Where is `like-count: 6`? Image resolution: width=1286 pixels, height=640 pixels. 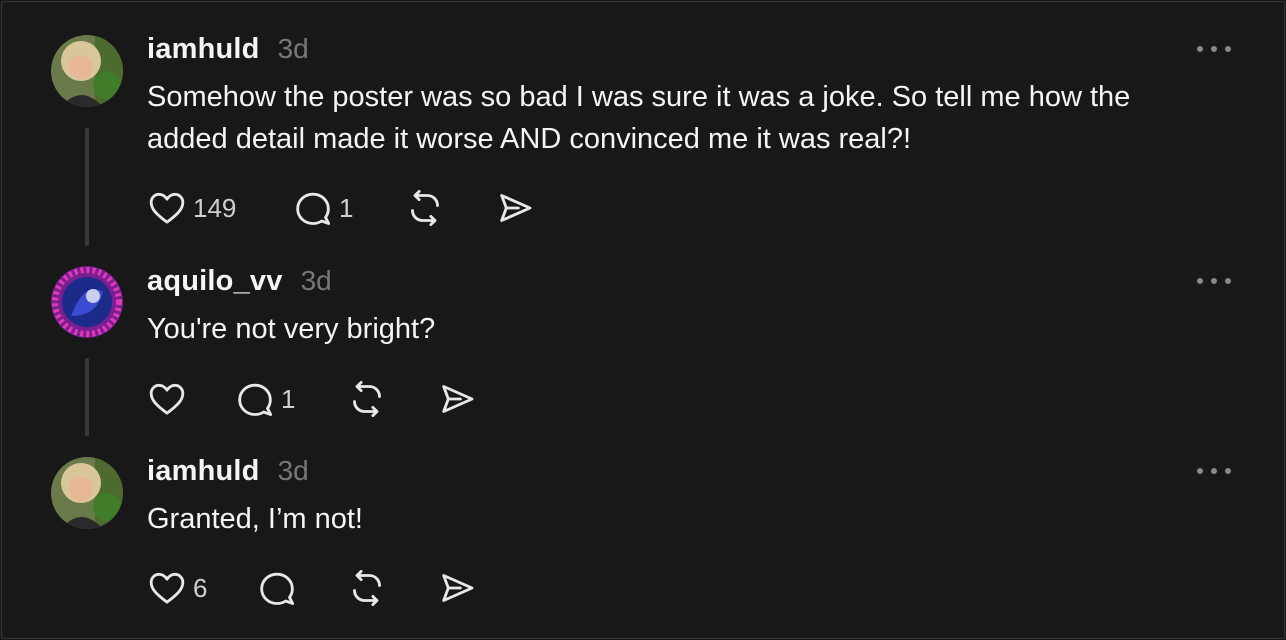 like-count: 6 is located at coordinates (200, 587).